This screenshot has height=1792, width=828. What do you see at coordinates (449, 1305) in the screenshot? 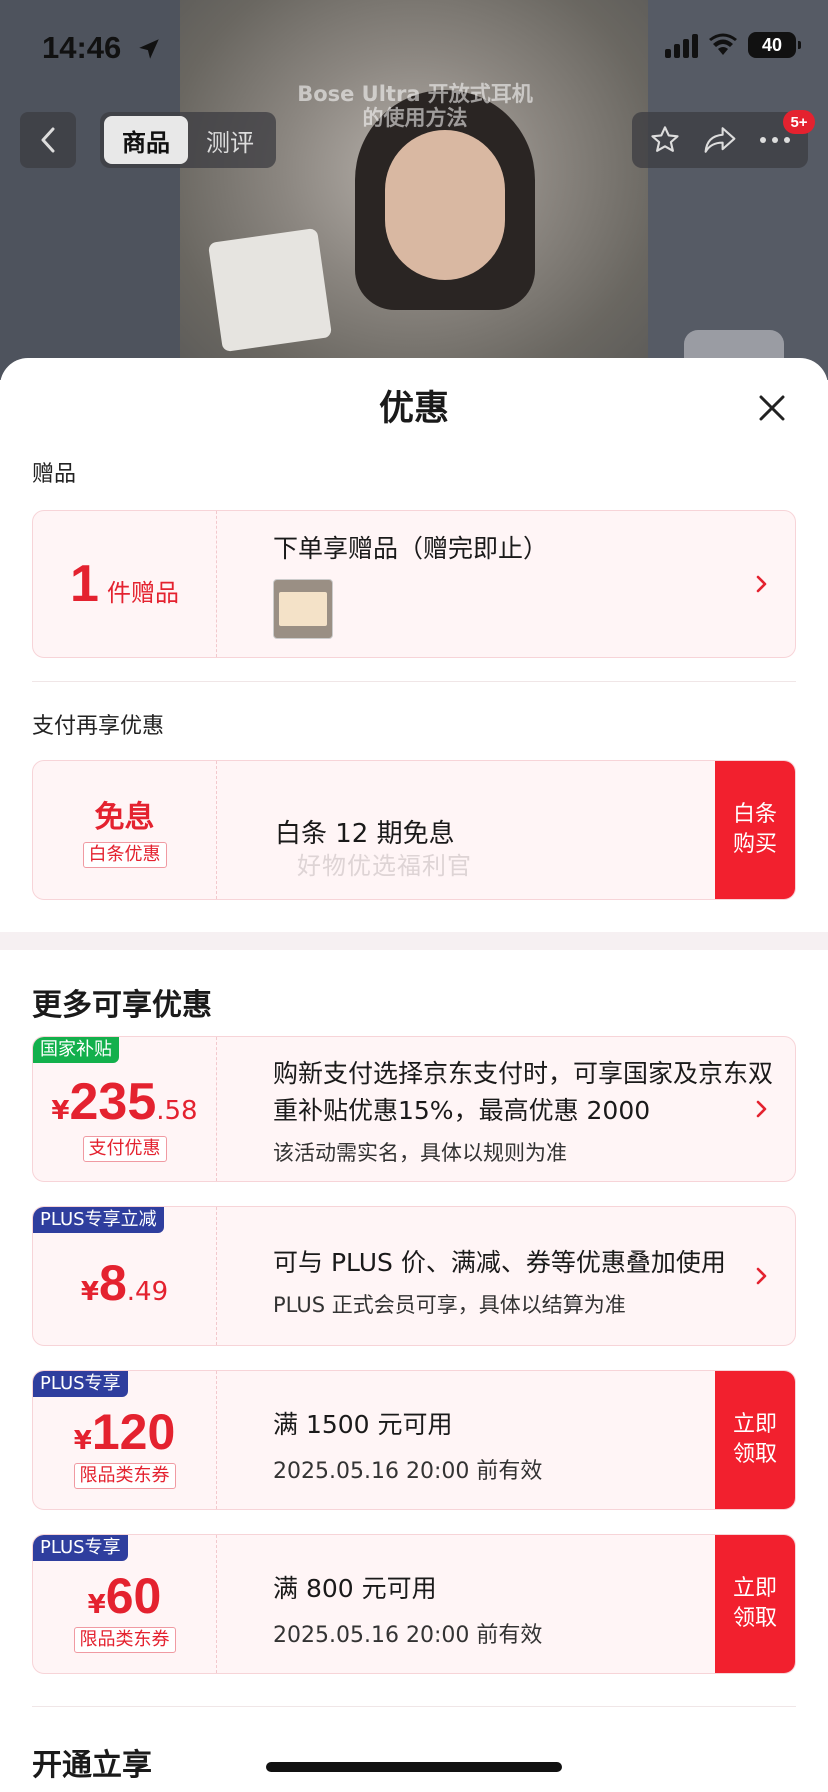
I see `plus-discount-note: PLUS 正式会员可享，具体以结算为准` at bounding box center [449, 1305].